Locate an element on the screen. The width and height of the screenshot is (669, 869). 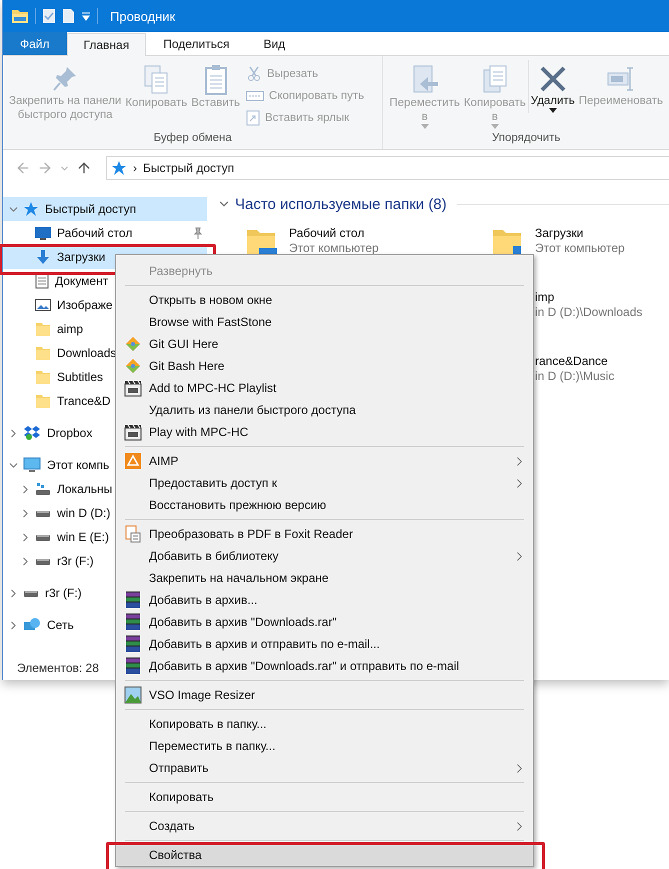
landscape-icon is located at coordinates (133, 695).